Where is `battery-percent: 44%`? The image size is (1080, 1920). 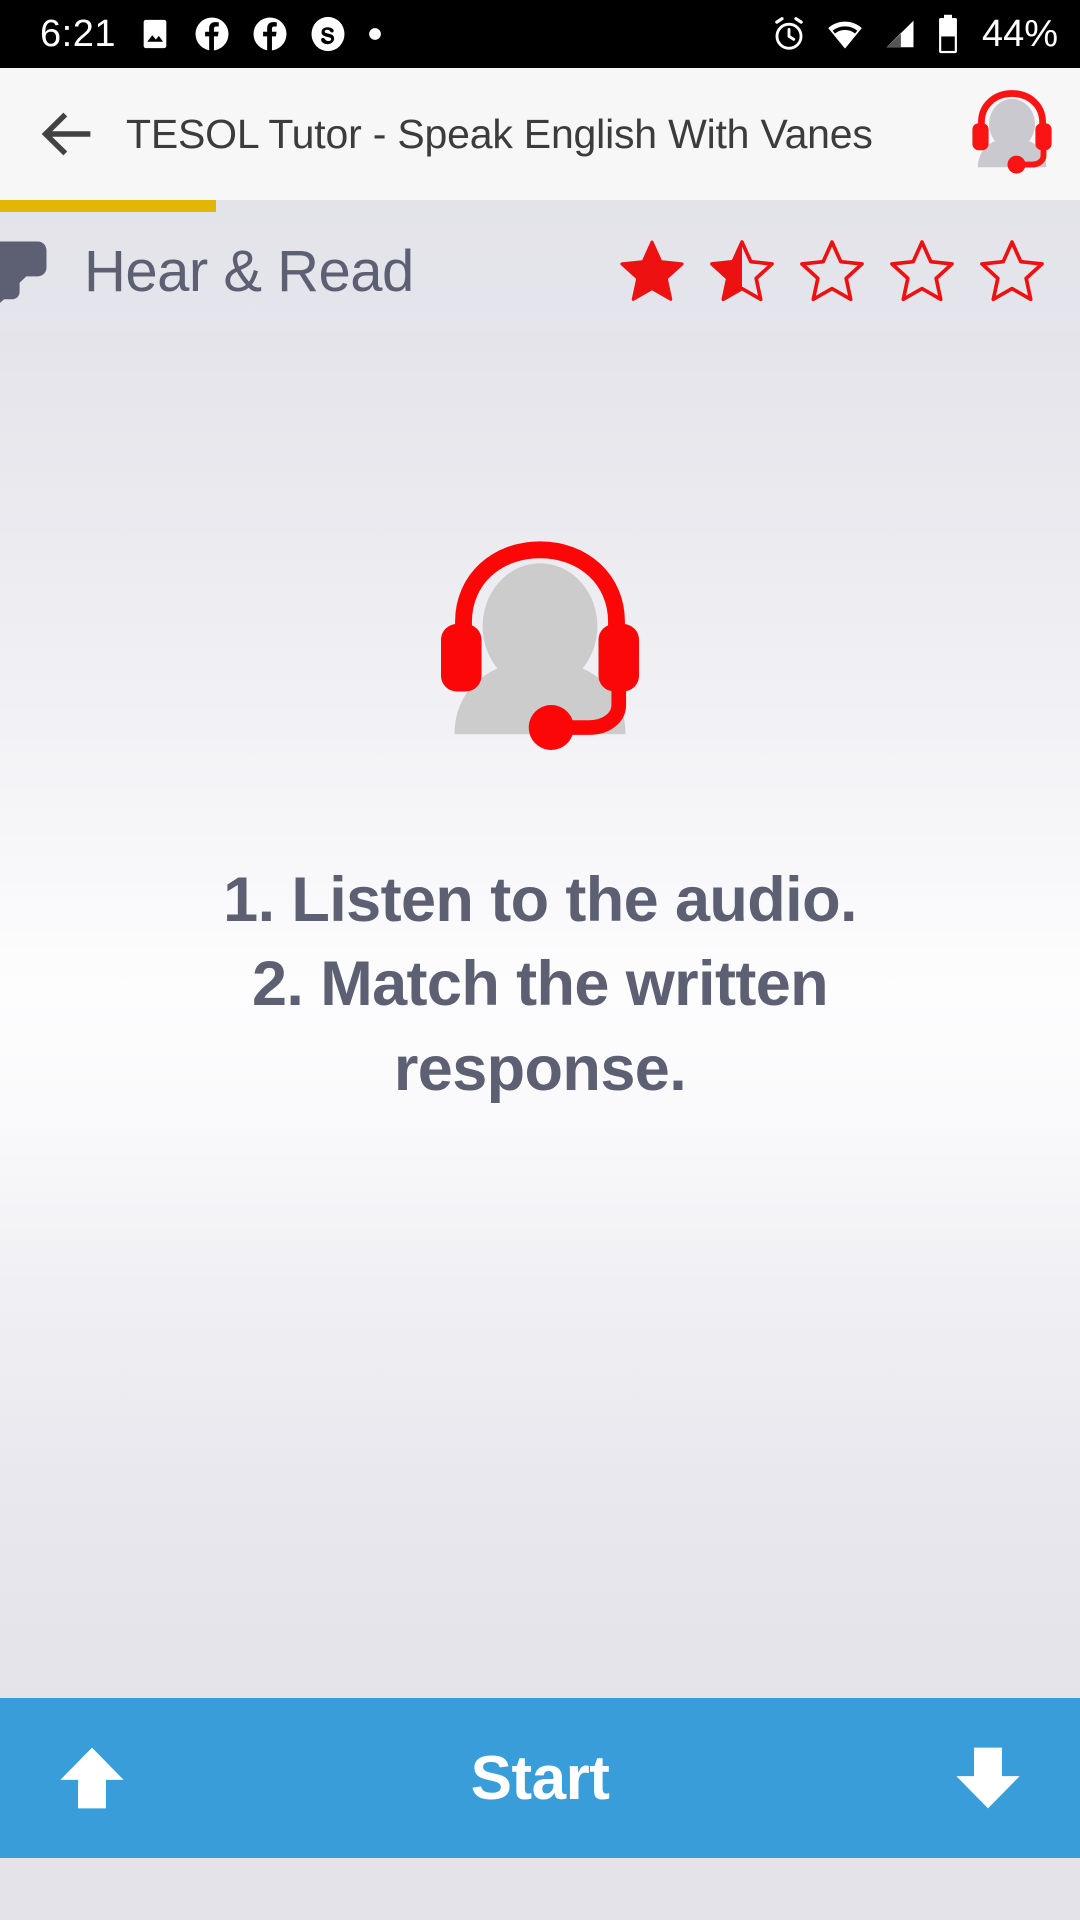 battery-percent: 44% is located at coordinates (1019, 34).